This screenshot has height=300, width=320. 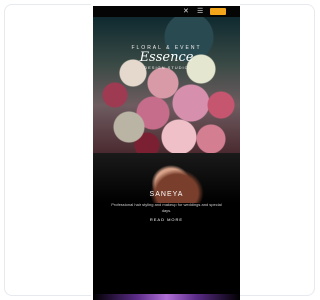 What do you see at coordinates (218, 11) in the screenshot?
I see `cta-button` at bounding box center [218, 11].